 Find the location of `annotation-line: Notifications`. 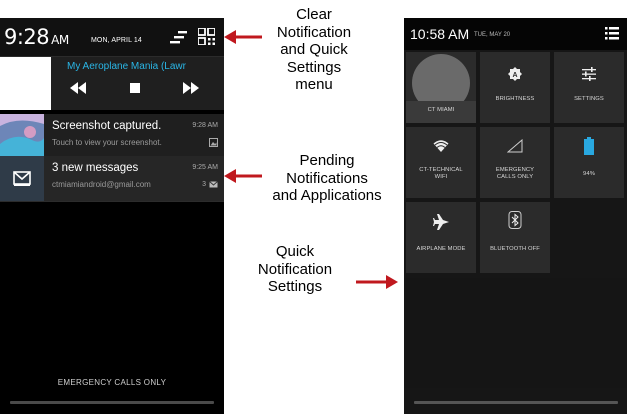

annotation-line: Notifications is located at coordinates (327, 178).